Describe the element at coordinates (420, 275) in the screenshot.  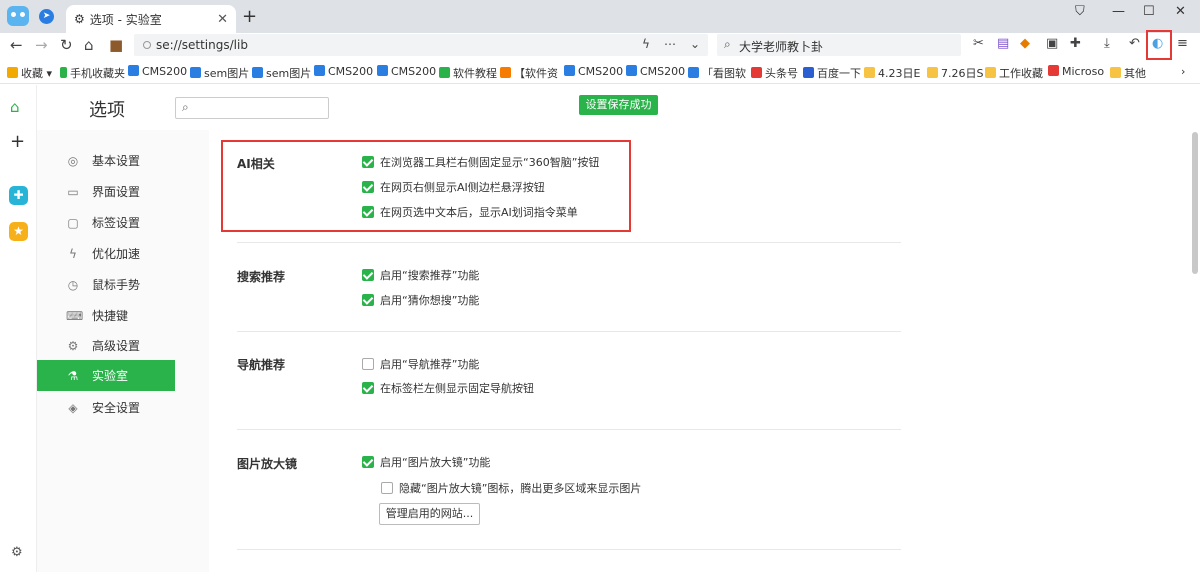
I see `checkbox-option: 启用“搜索推荐”功能` at that location.